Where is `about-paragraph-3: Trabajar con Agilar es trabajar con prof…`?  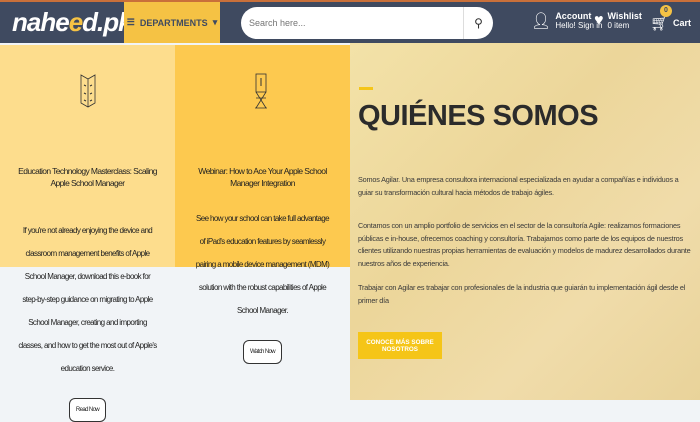 about-paragraph-3: Trabajar con Agilar es trabajar con prof… is located at coordinates (522, 294).